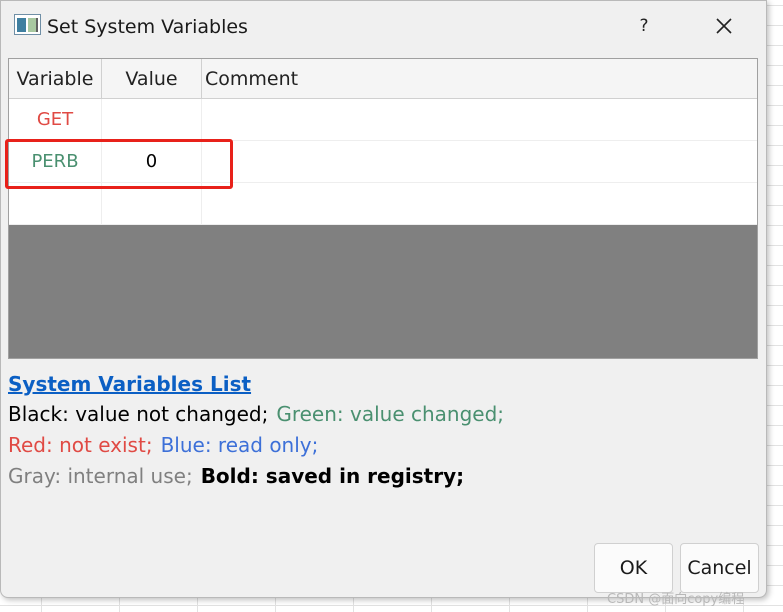 The image size is (783, 612). What do you see at coordinates (119, 164) in the screenshot?
I see `highlight-annotation-box` at bounding box center [119, 164].